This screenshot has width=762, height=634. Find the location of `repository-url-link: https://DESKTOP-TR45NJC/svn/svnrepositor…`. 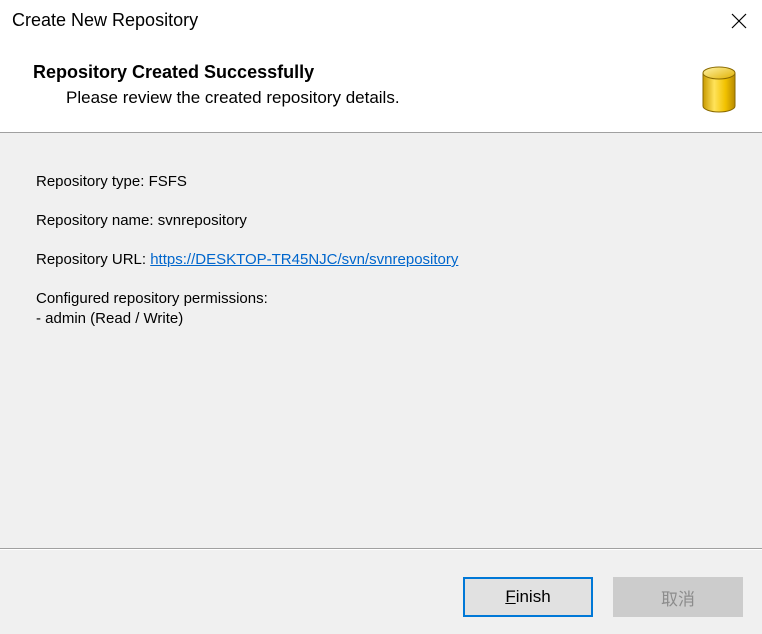

repository-url-link: https://DESKTOP-TR45NJC/svn/svnrepositor… is located at coordinates (304, 259).